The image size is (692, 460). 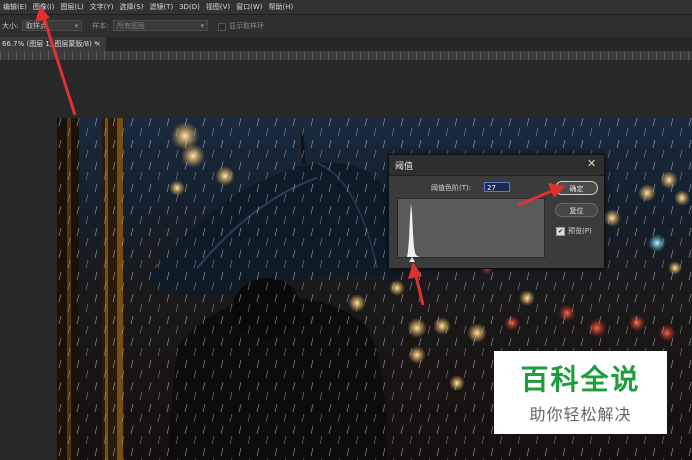 What do you see at coordinates (412, 259) in the screenshot?
I see `threshold-slider-handle` at bounding box center [412, 259].